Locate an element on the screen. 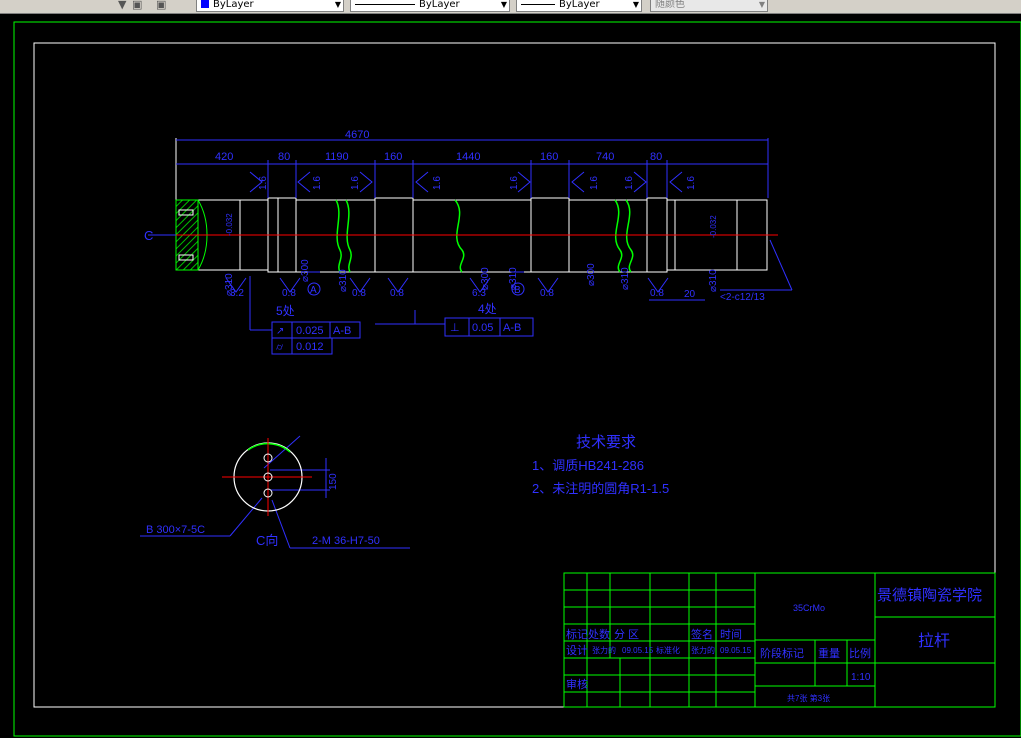  dim-seg5: 1440 is located at coordinates (468, 157).